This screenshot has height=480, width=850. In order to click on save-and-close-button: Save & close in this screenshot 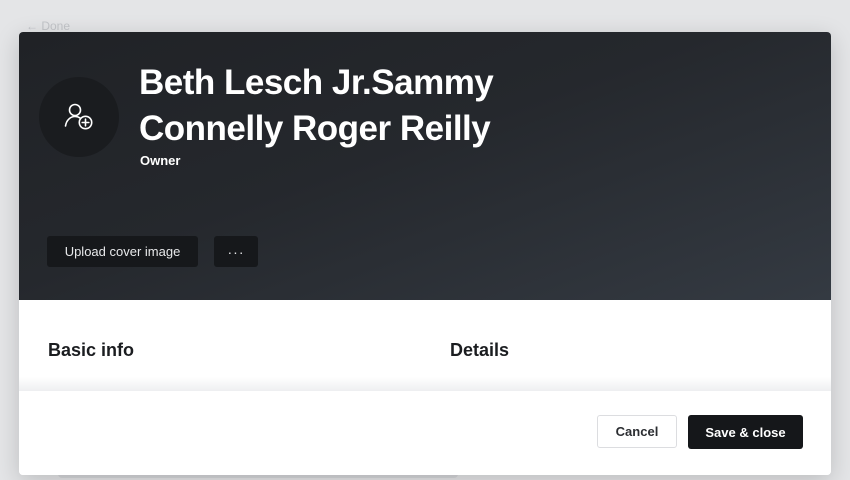, I will do `click(745, 432)`.